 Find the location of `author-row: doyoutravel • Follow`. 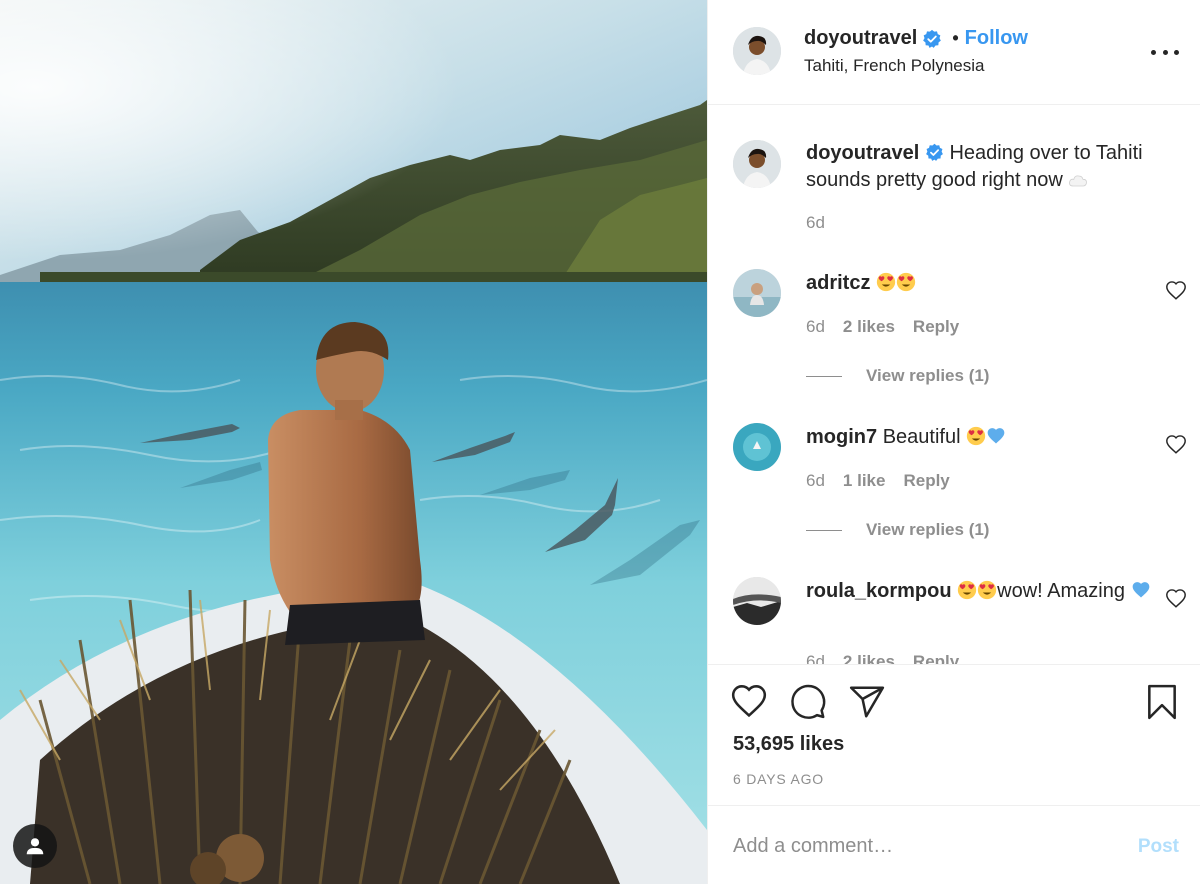

author-row: doyoutravel • Follow is located at coordinates (916, 38).